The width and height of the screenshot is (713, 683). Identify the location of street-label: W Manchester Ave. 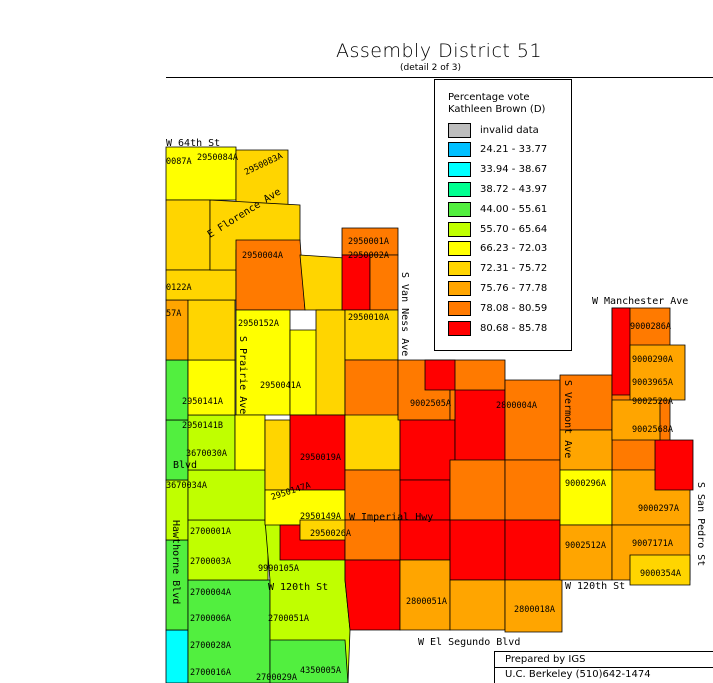
(640, 301).